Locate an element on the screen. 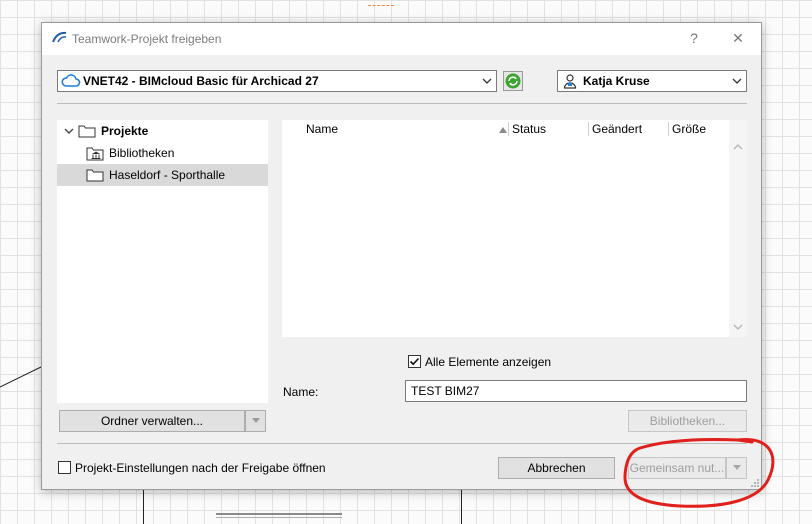 The height and width of the screenshot is (524, 812). drawing-diagonal is located at coordinates (21, 377).